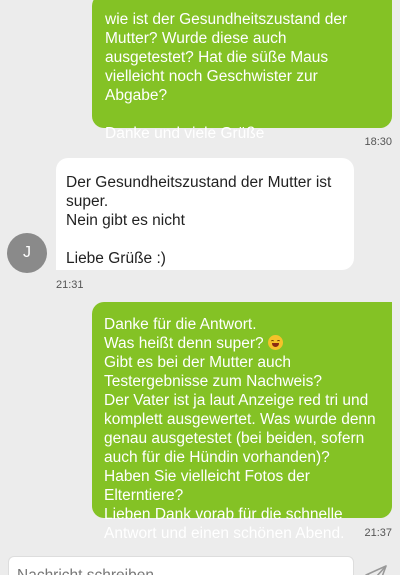 The height and width of the screenshot is (575, 400). What do you see at coordinates (378, 533) in the screenshot?
I see `message-timestamp: 21:37` at bounding box center [378, 533].